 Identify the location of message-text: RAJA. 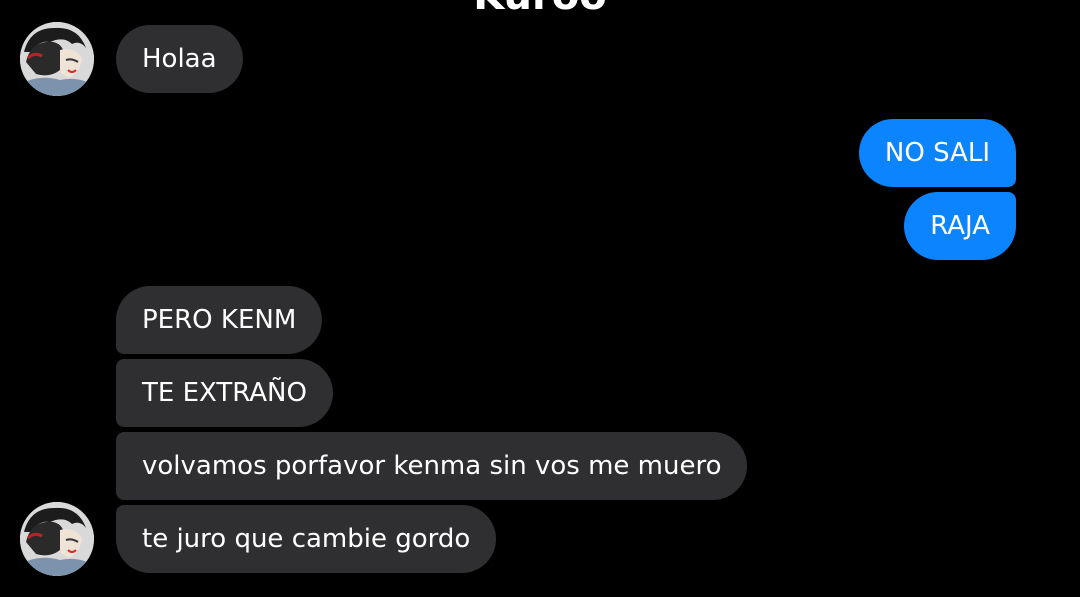
(960, 226).